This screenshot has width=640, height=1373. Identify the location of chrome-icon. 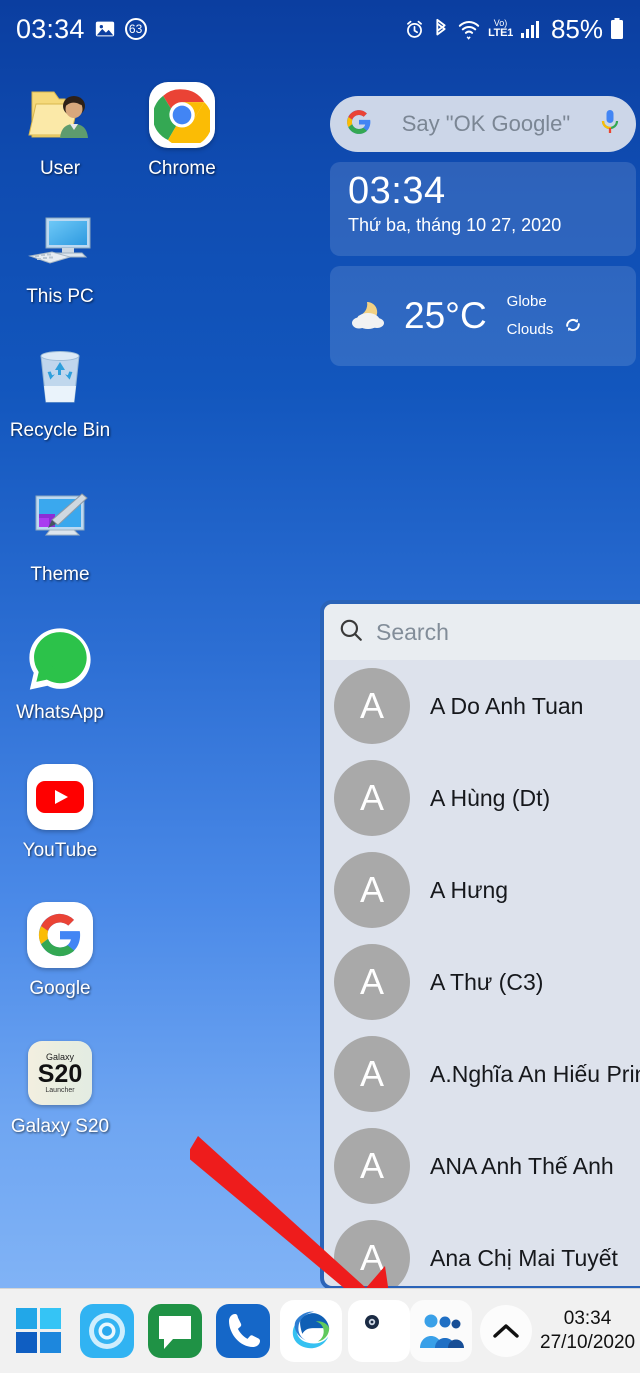
(182, 115).